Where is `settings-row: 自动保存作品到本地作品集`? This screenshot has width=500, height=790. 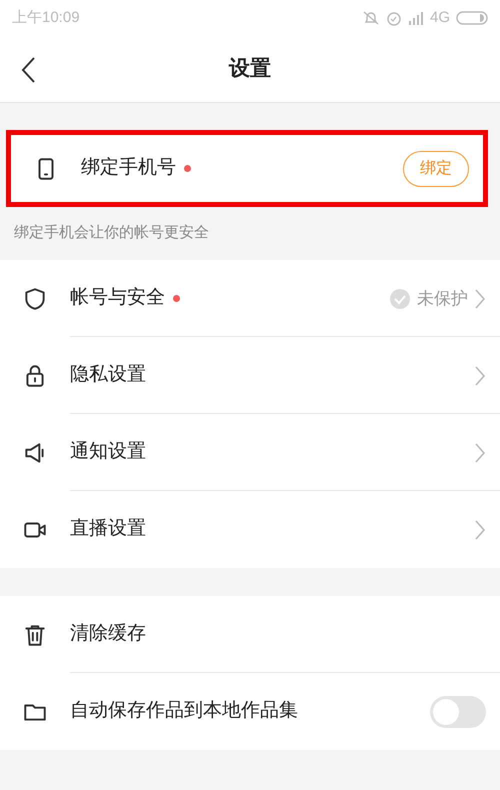 settings-row: 自动保存作品到本地作品集 is located at coordinates (250, 711).